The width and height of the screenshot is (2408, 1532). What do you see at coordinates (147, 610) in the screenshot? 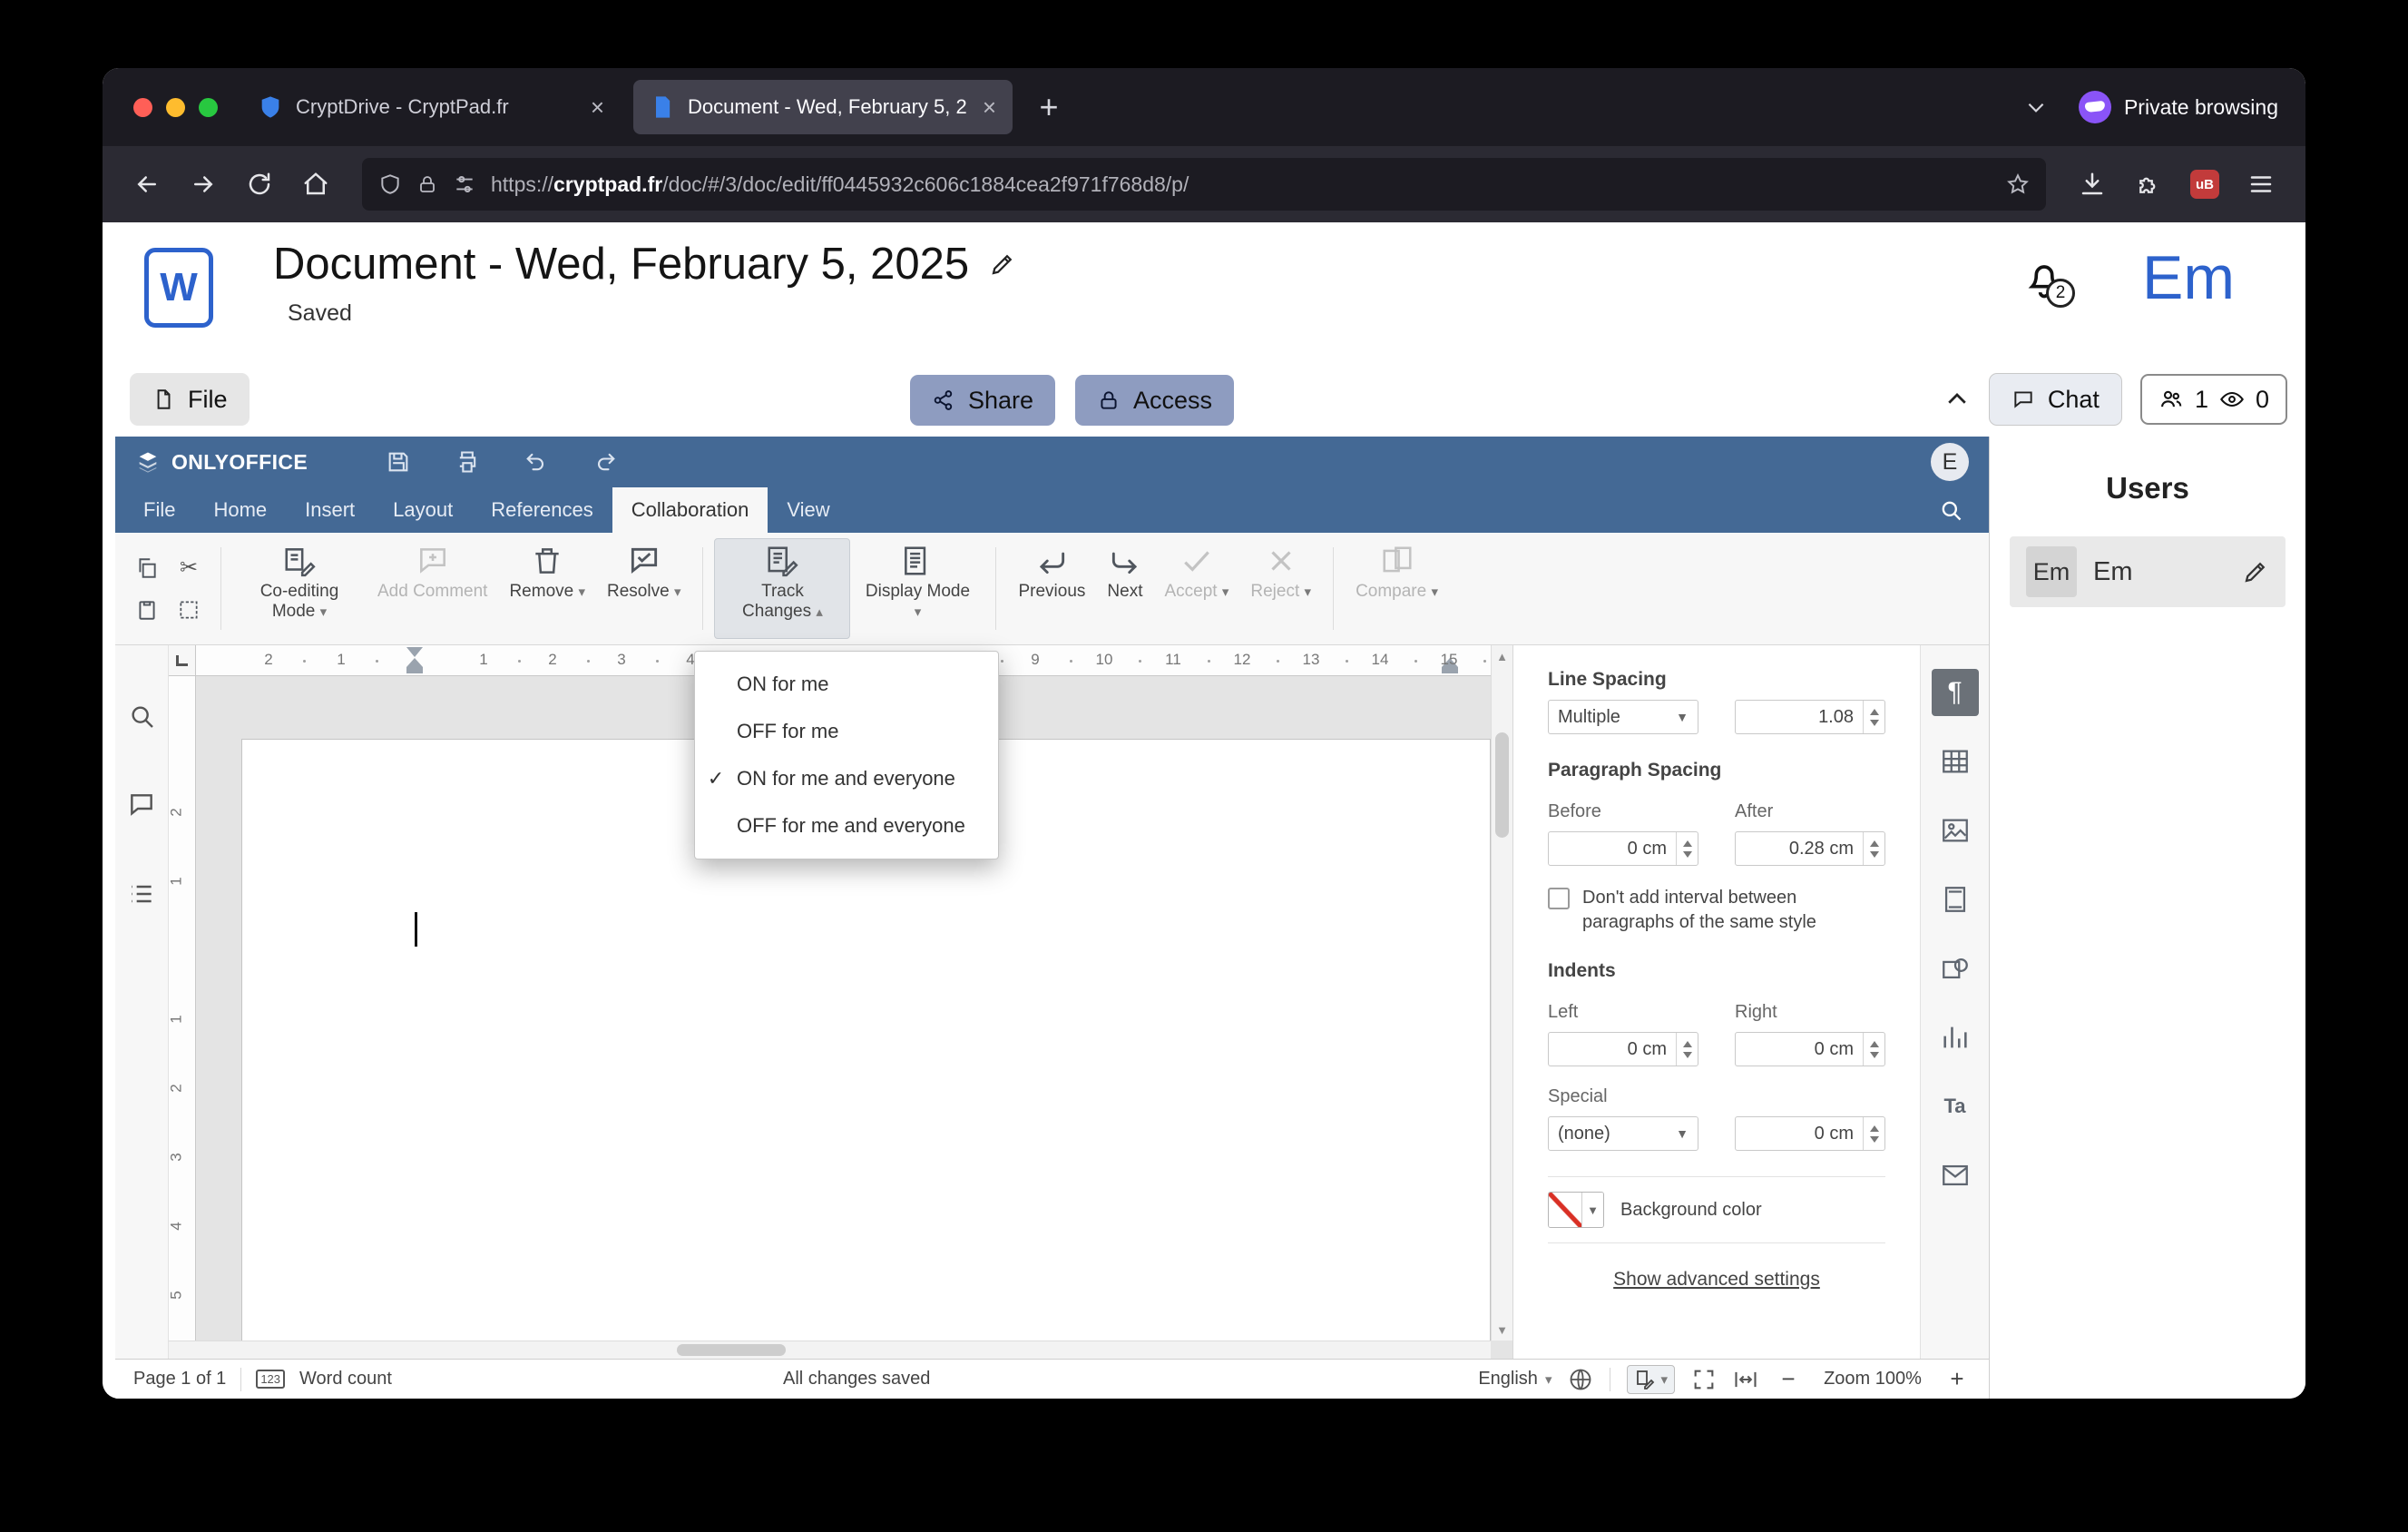
I see `paste-icon` at bounding box center [147, 610].